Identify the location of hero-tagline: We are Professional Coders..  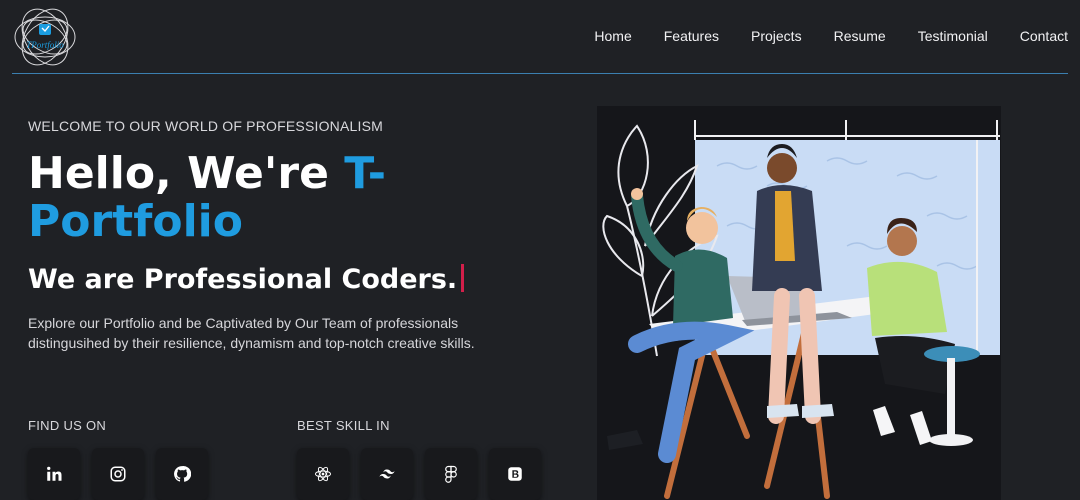
(246, 279).